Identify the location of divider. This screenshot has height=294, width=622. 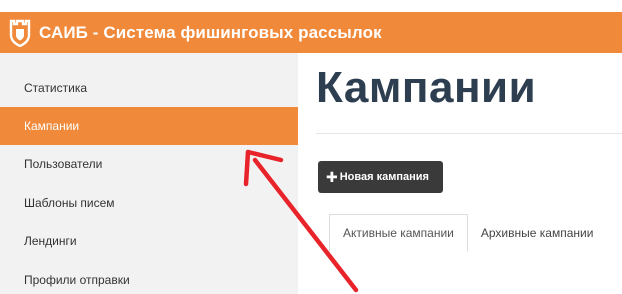
(469, 133).